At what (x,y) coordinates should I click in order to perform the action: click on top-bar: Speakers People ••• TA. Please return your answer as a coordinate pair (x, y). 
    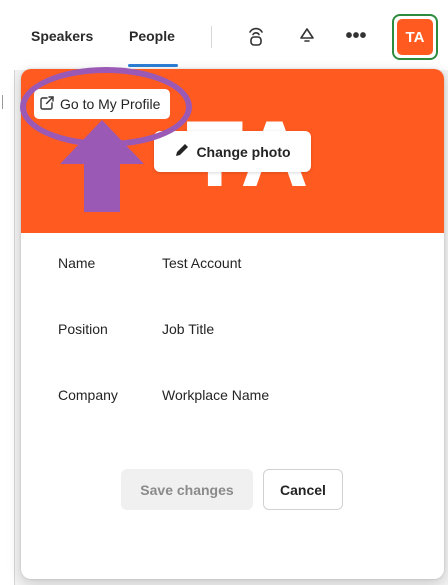
    Looking at the image, I should click on (224, 35).